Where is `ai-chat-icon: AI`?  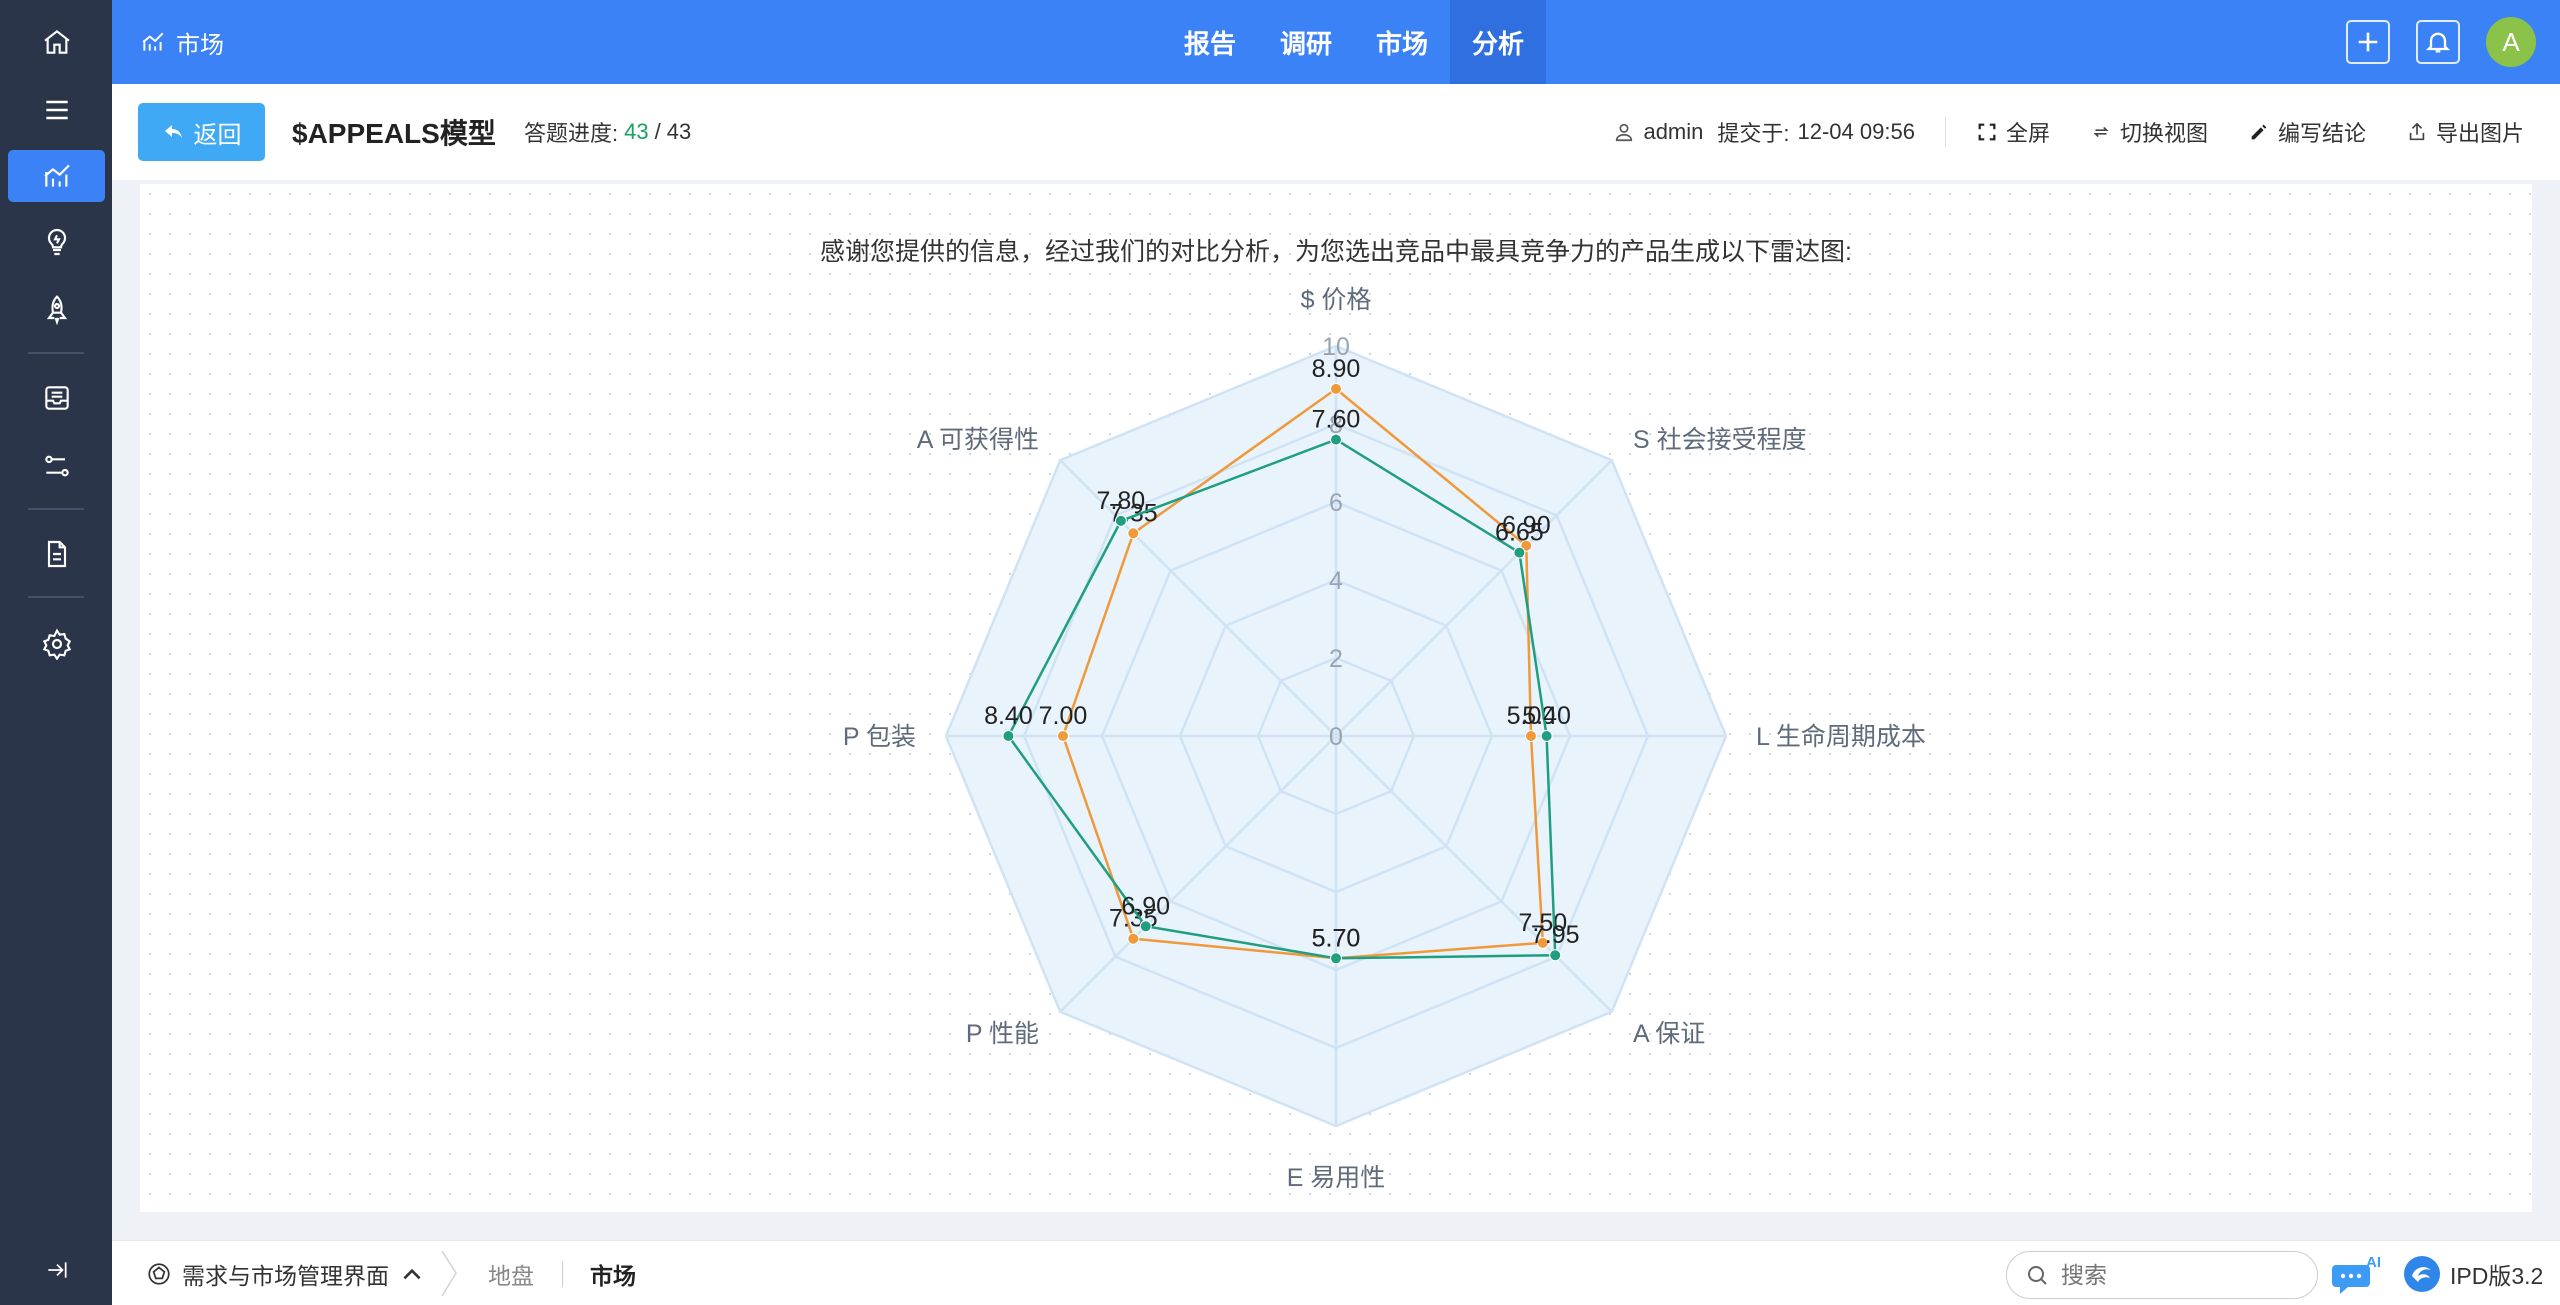 ai-chat-icon: AI is located at coordinates (2358, 1274).